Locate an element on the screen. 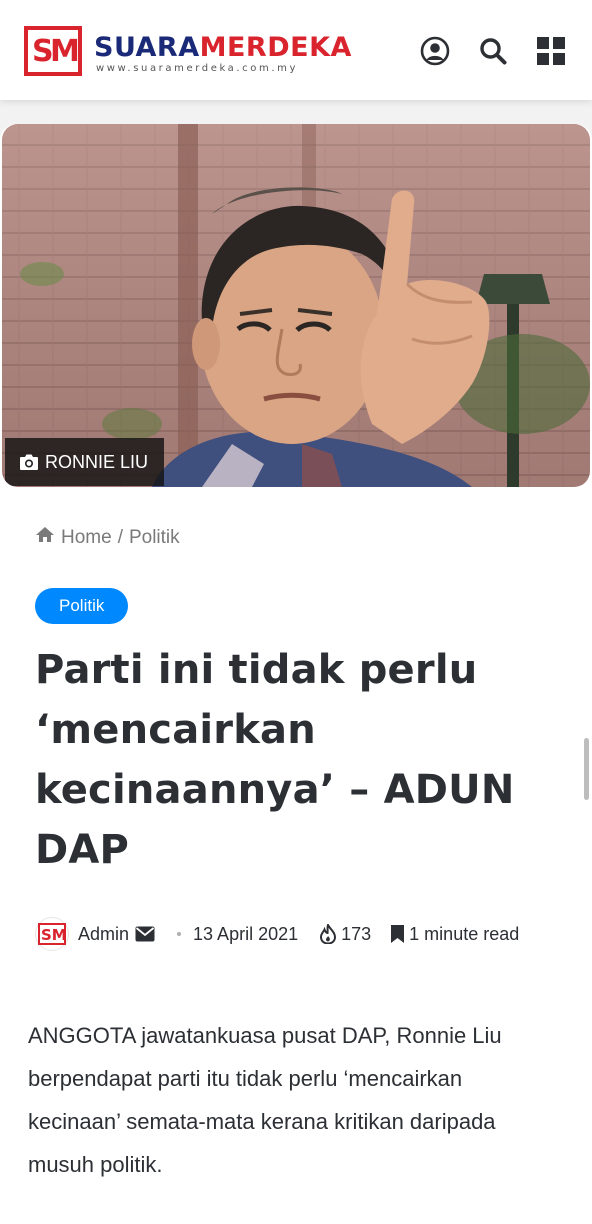 The image size is (592, 1224). image-caption-text: RONNIE LIU is located at coordinates (97, 461).